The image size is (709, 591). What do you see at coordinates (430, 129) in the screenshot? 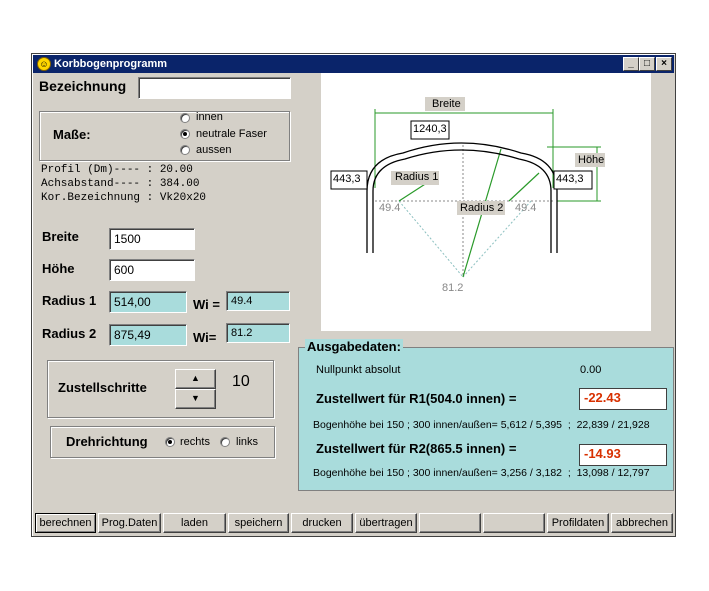
I see `diagram-breite-value: 1240,3` at bounding box center [430, 129].